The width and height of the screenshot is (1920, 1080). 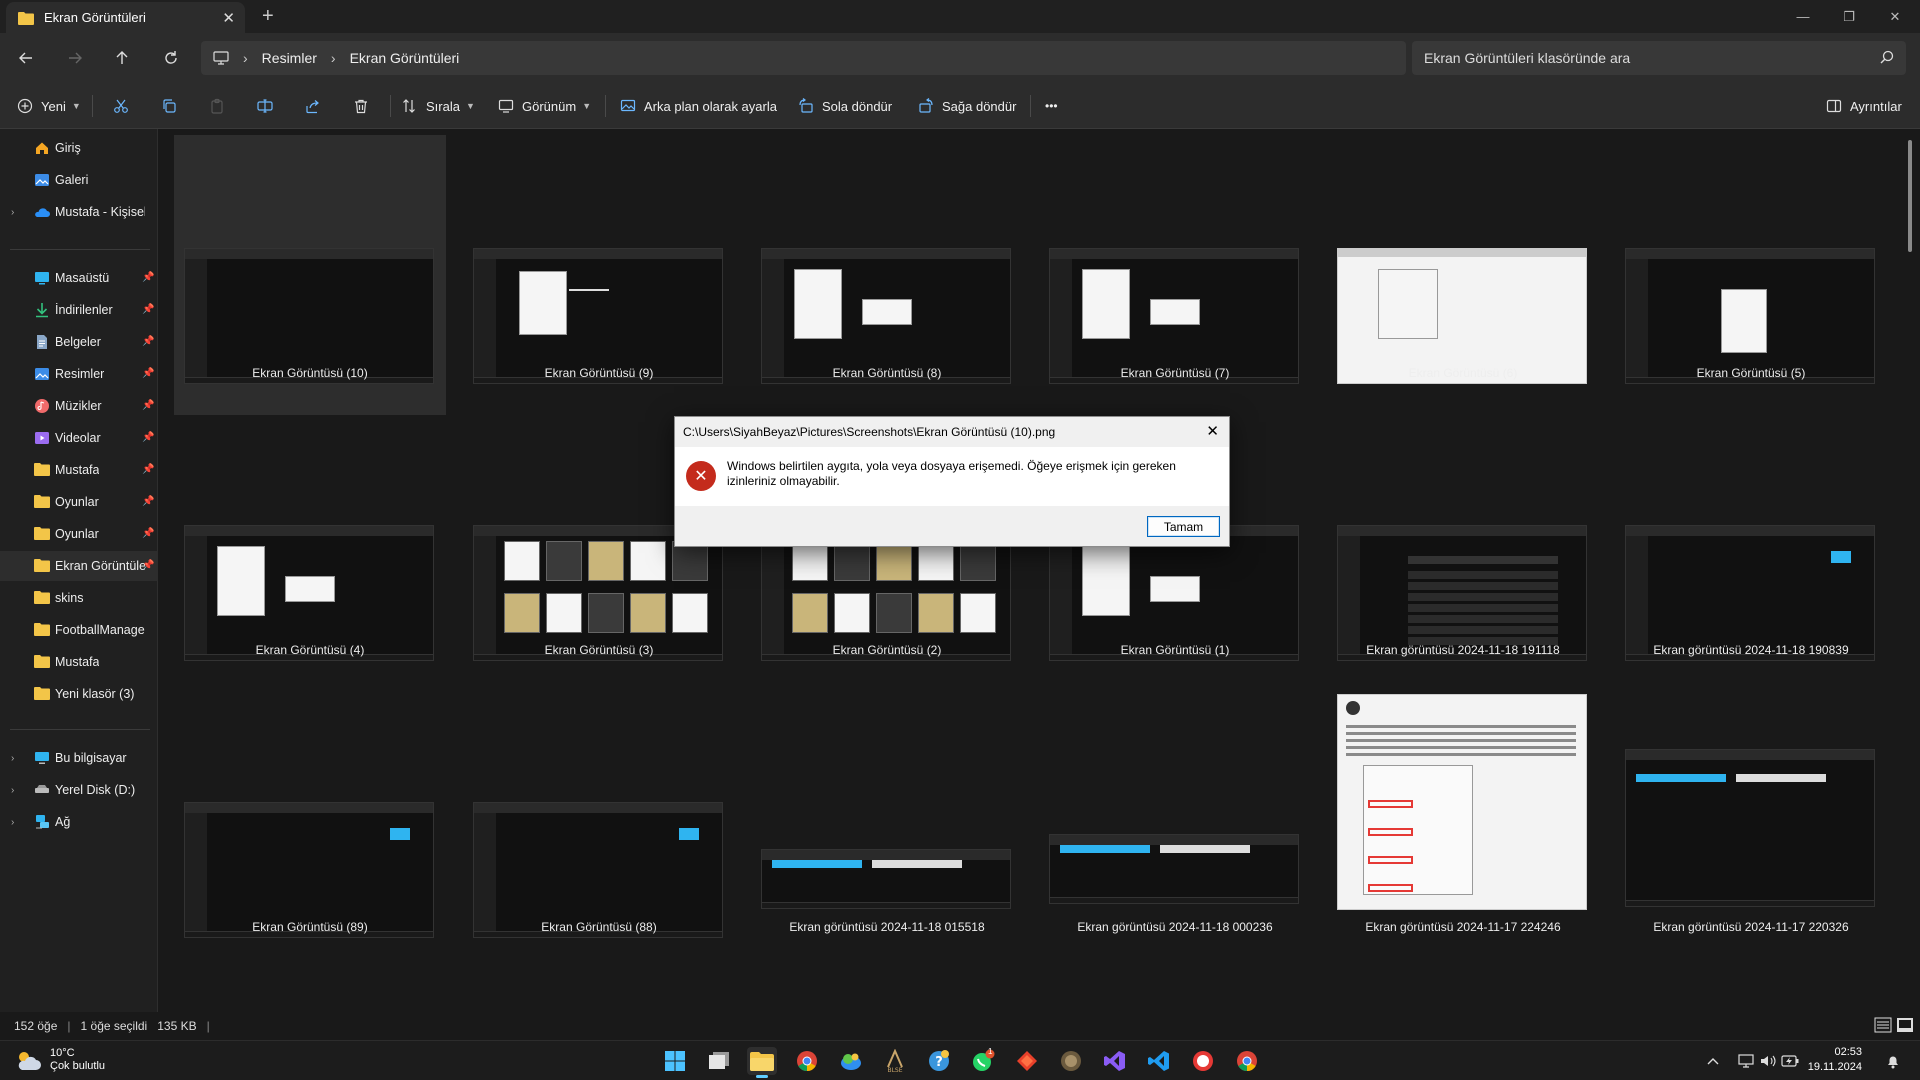 I want to click on minimize-button: —, so click(x=1803, y=16).